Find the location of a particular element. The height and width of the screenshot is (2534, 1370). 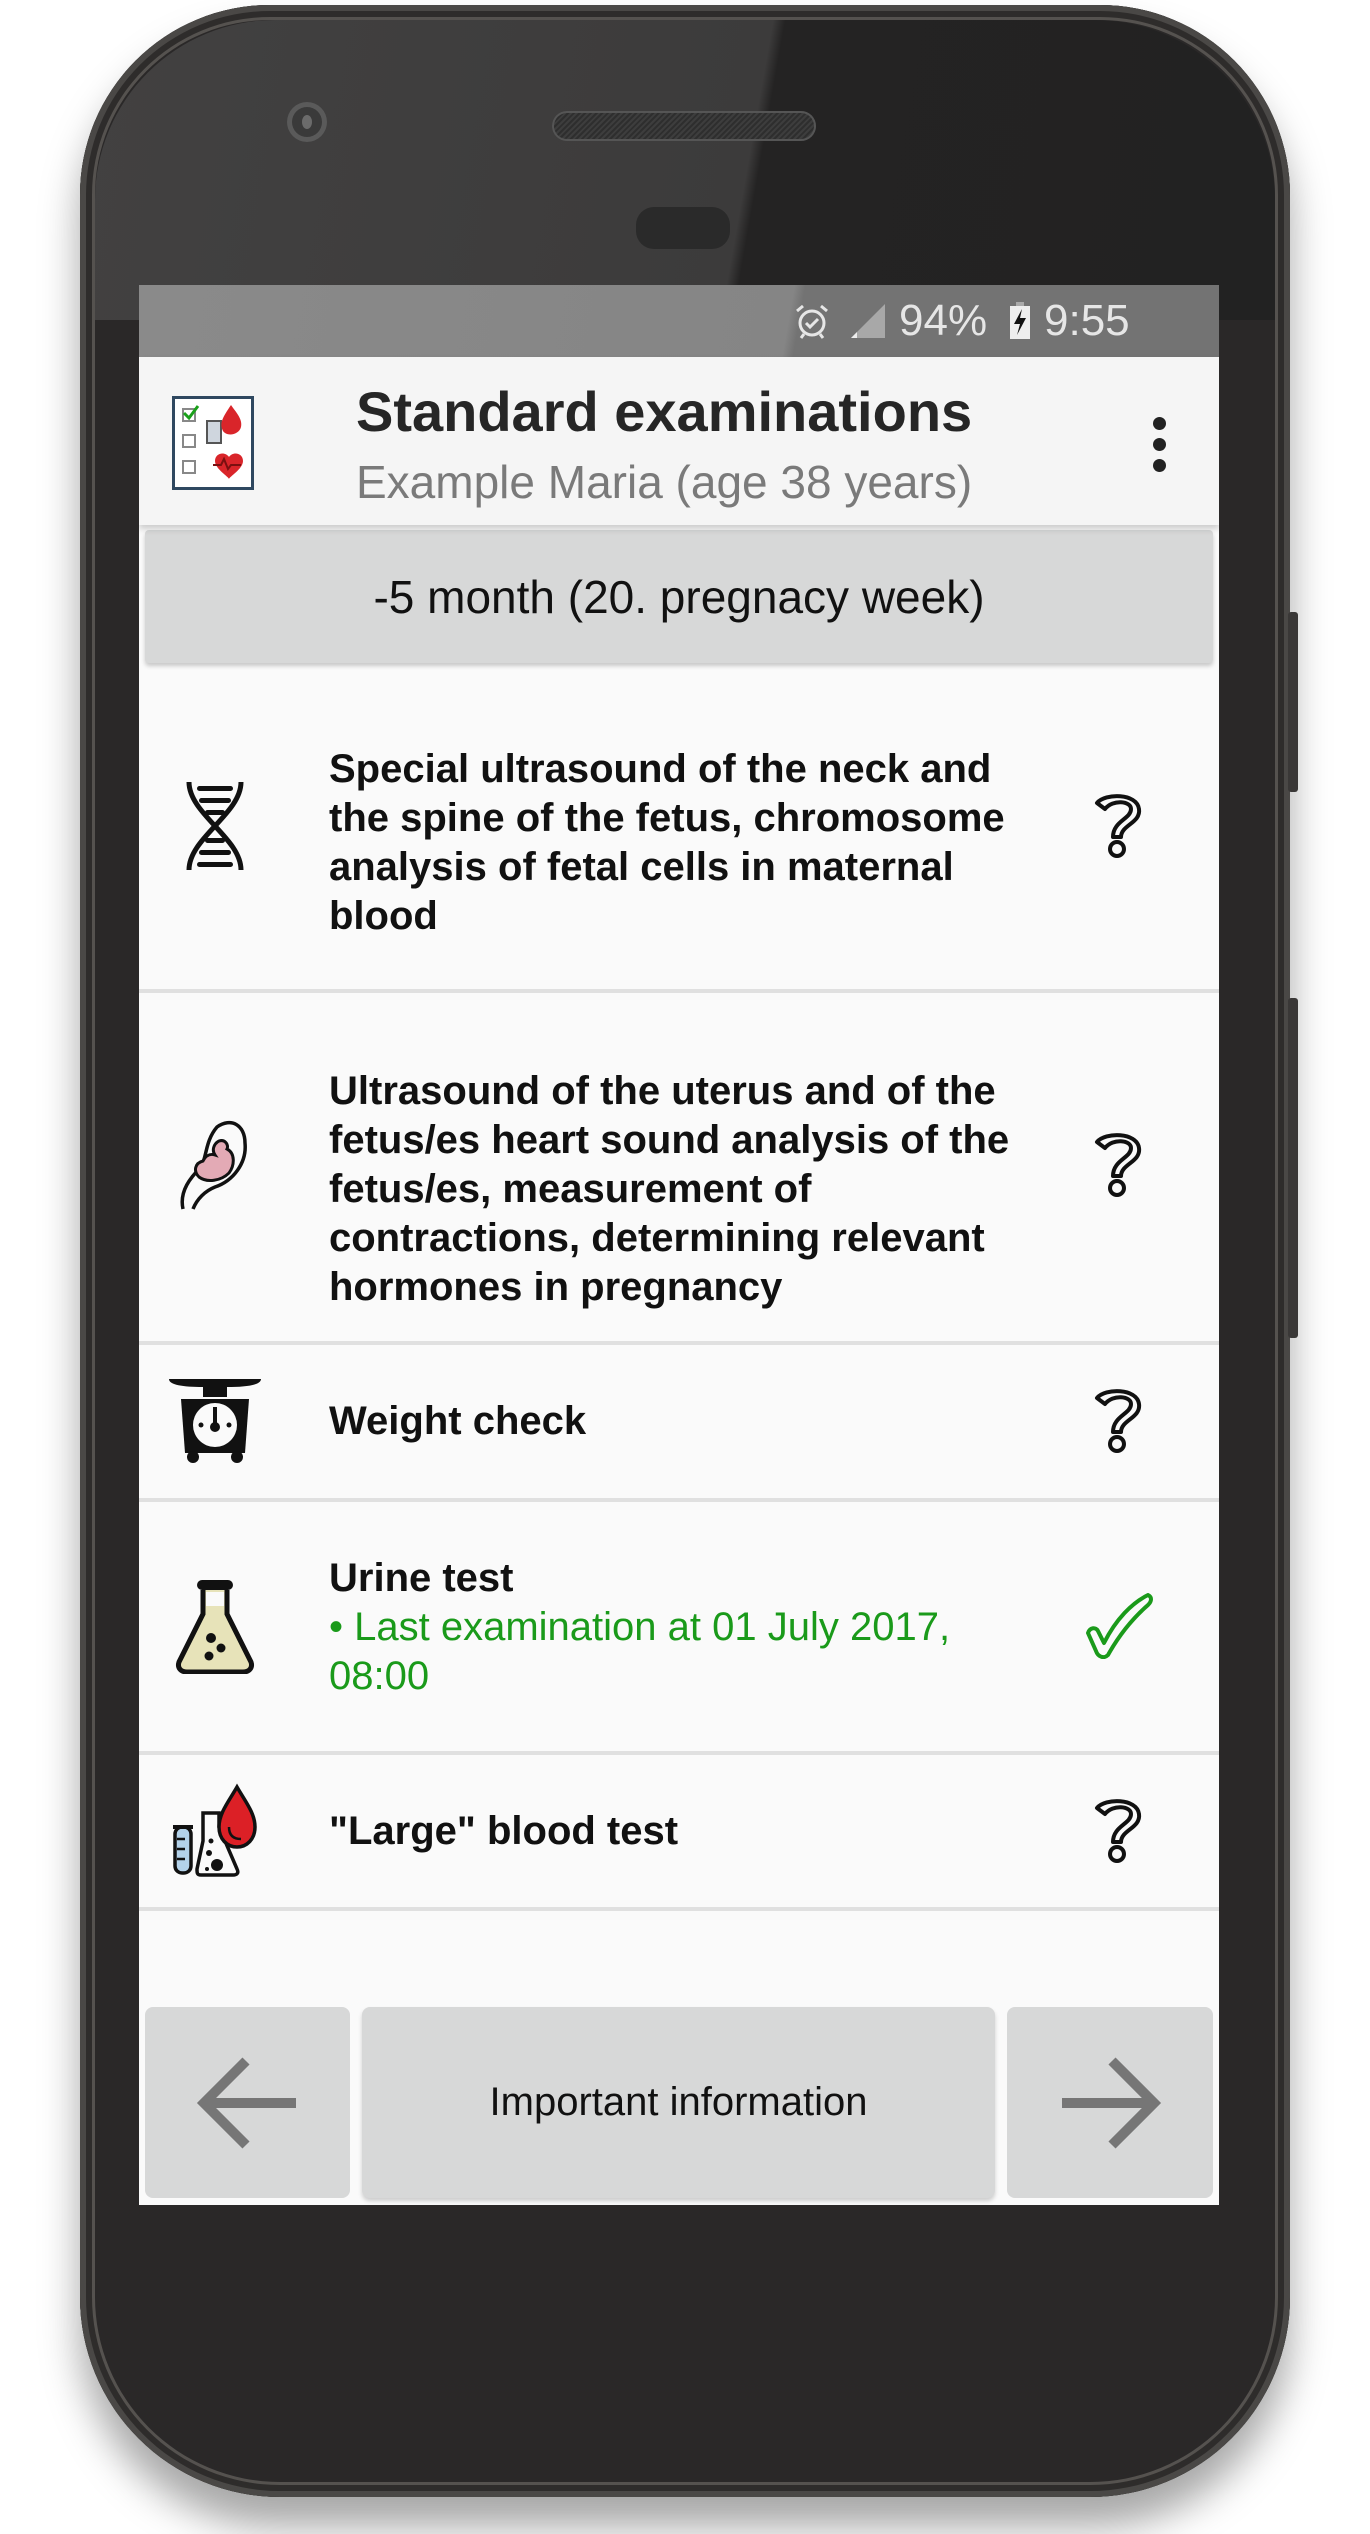

clock-time: 9:55 is located at coordinates (1087, 320).